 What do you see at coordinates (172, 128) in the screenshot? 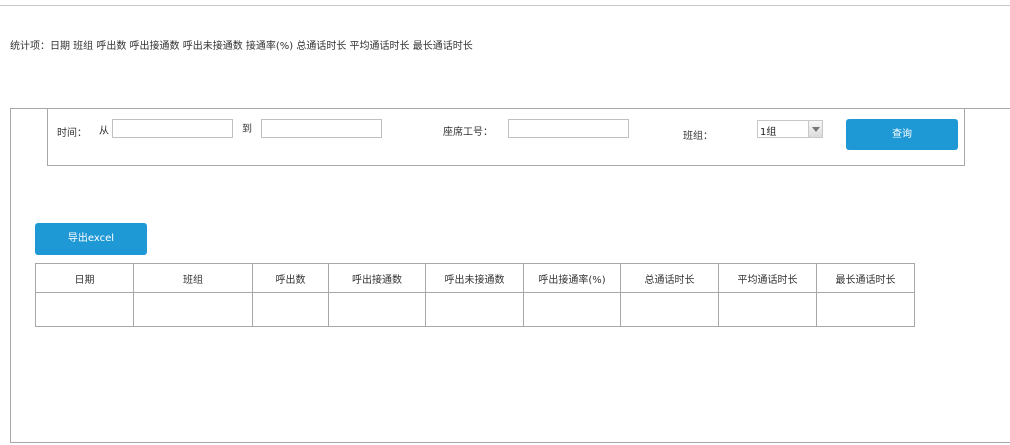
I see `time-from-input` at bounding box center [172, 128].